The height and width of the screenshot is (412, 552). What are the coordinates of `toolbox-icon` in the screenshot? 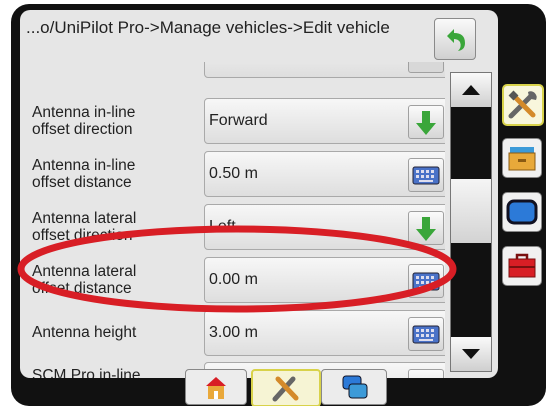 It's located at (522, 265).